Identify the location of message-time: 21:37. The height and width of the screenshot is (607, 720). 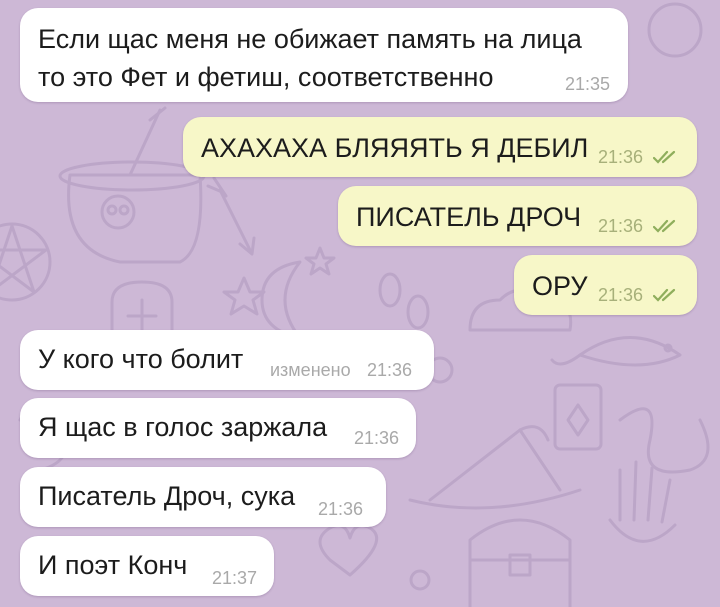
(235, 578).